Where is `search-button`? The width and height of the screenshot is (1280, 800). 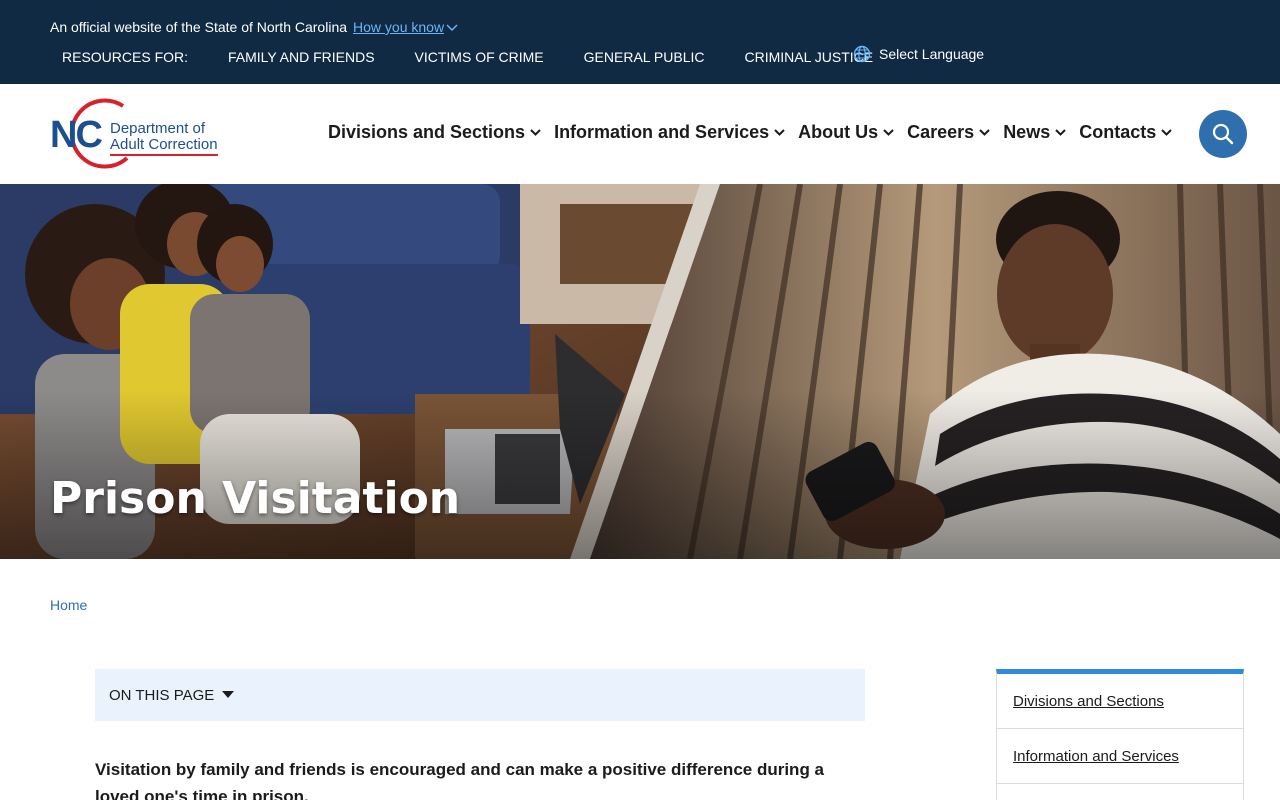 search-button is located at coordinates (1223, 134).